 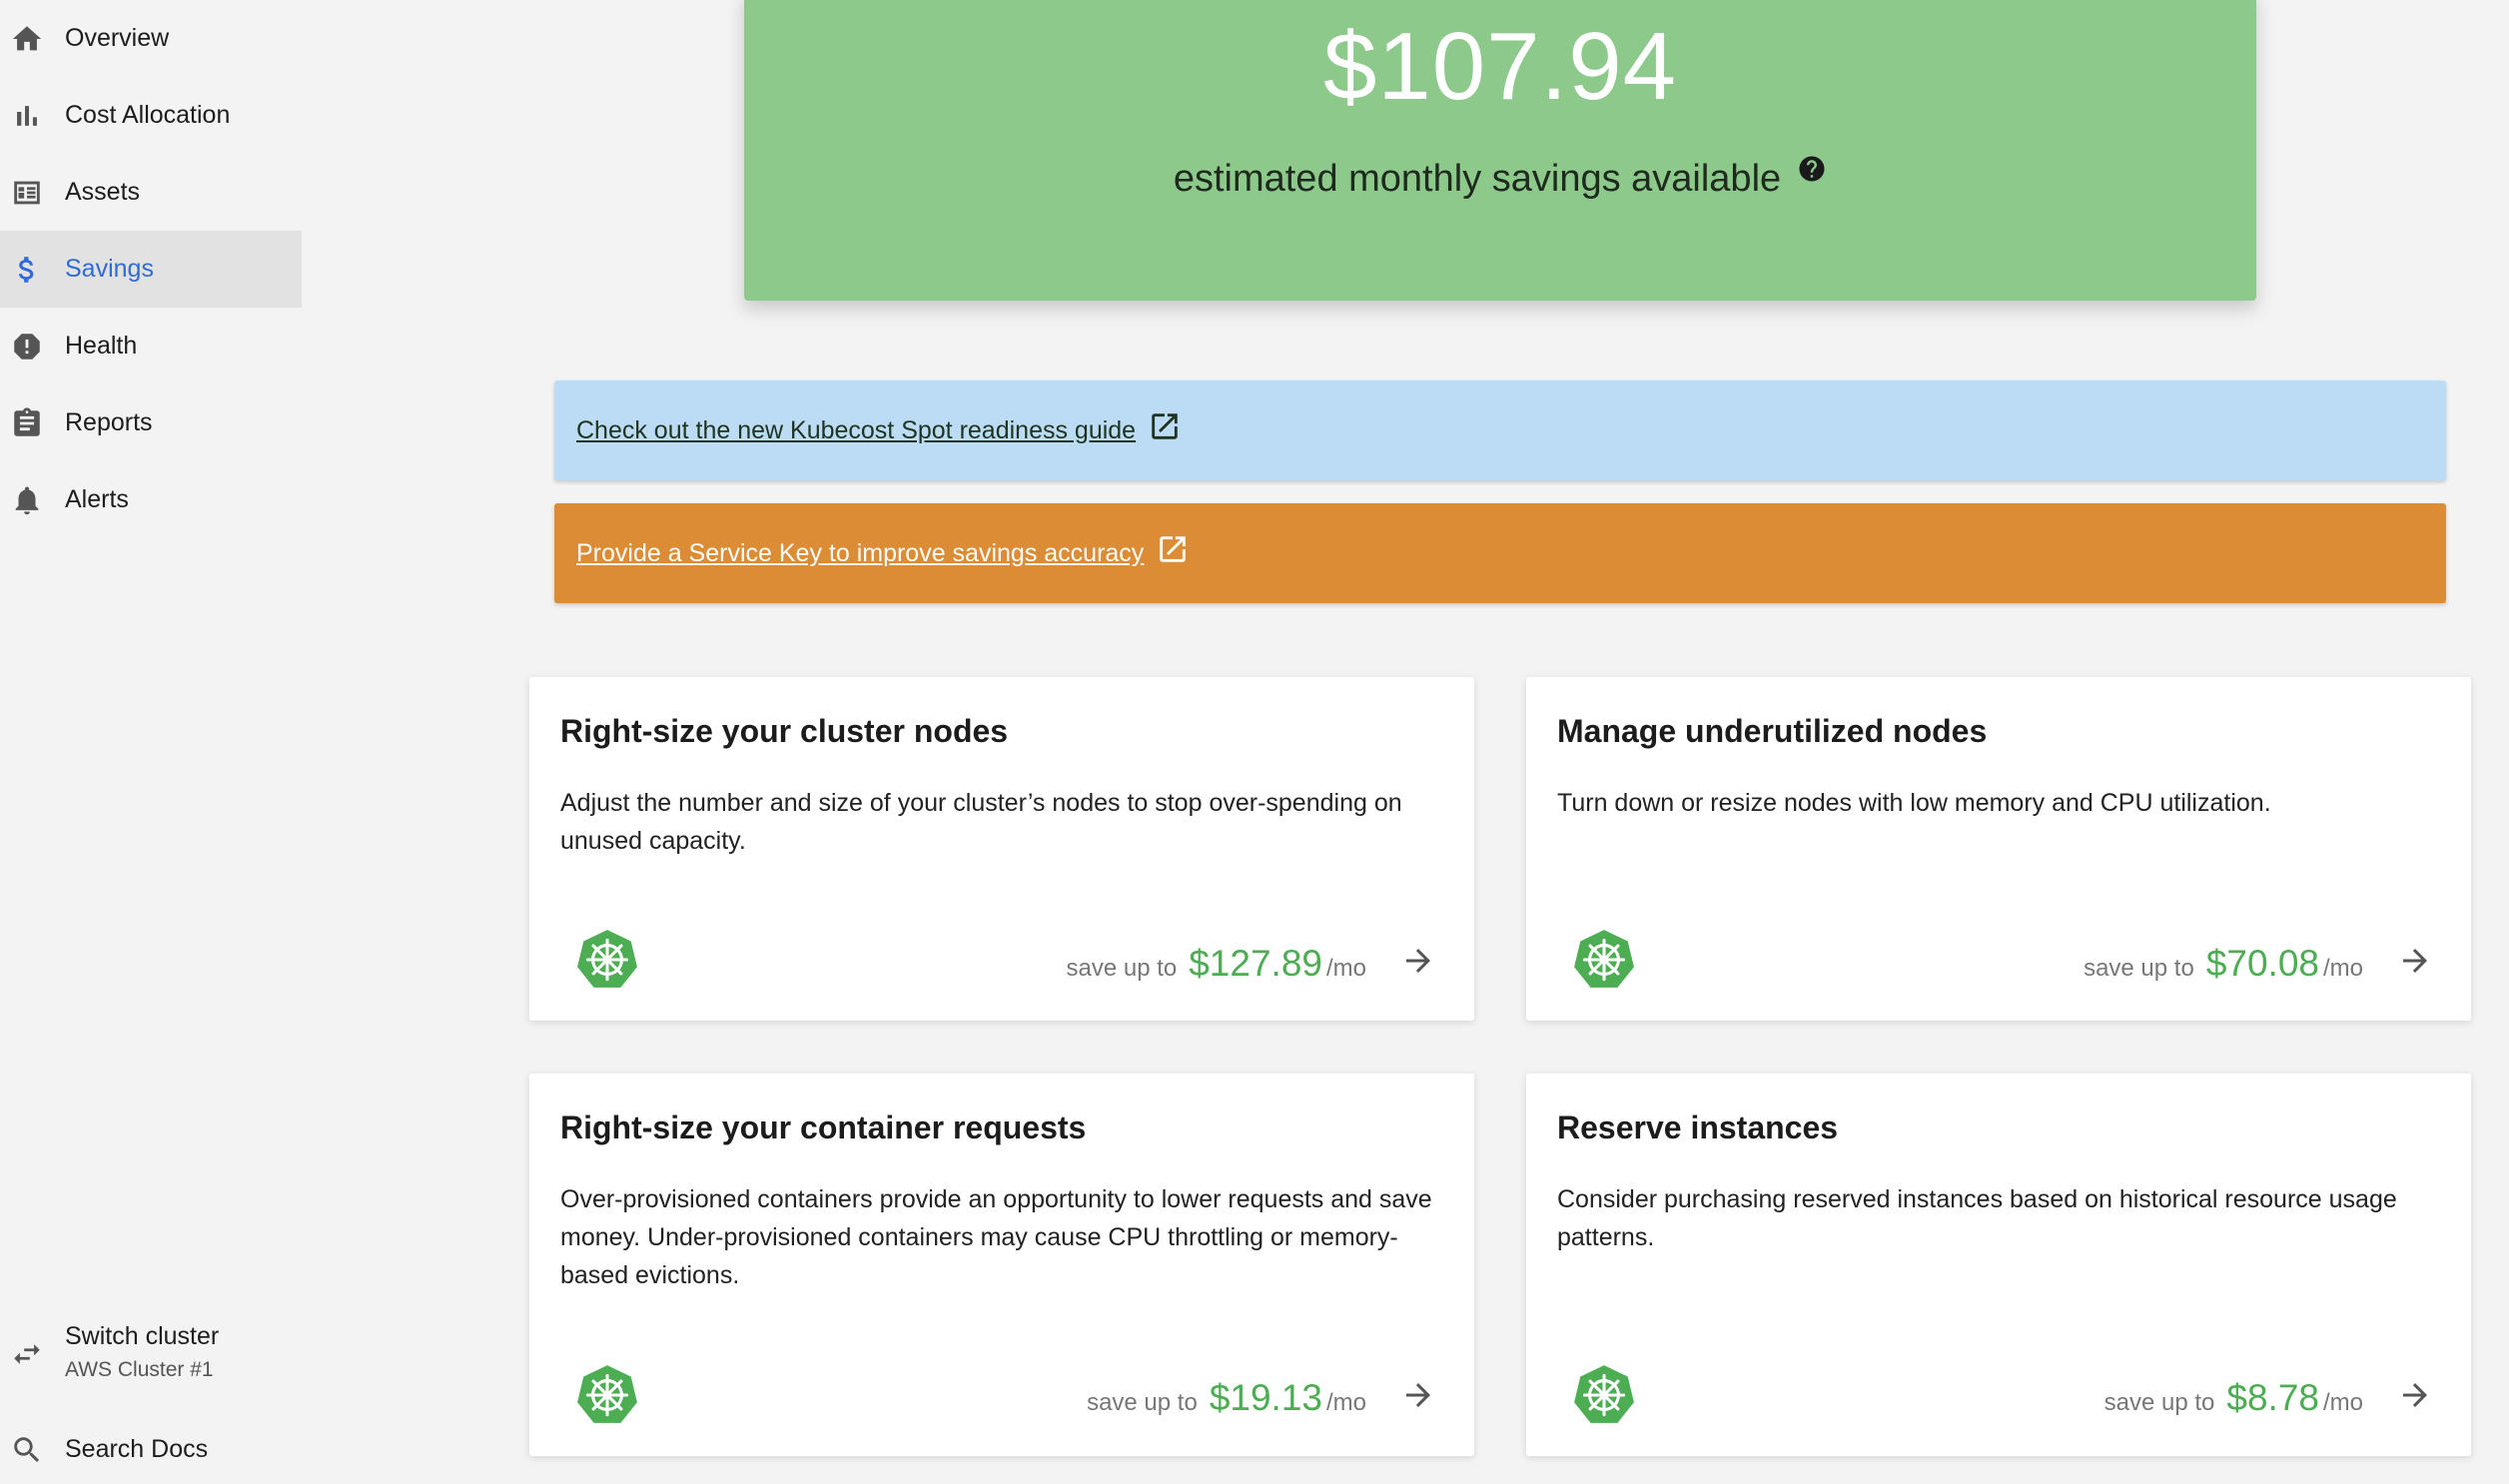 I want to click on search-docs-button: Search Docs, so click(x=151, y=1447).